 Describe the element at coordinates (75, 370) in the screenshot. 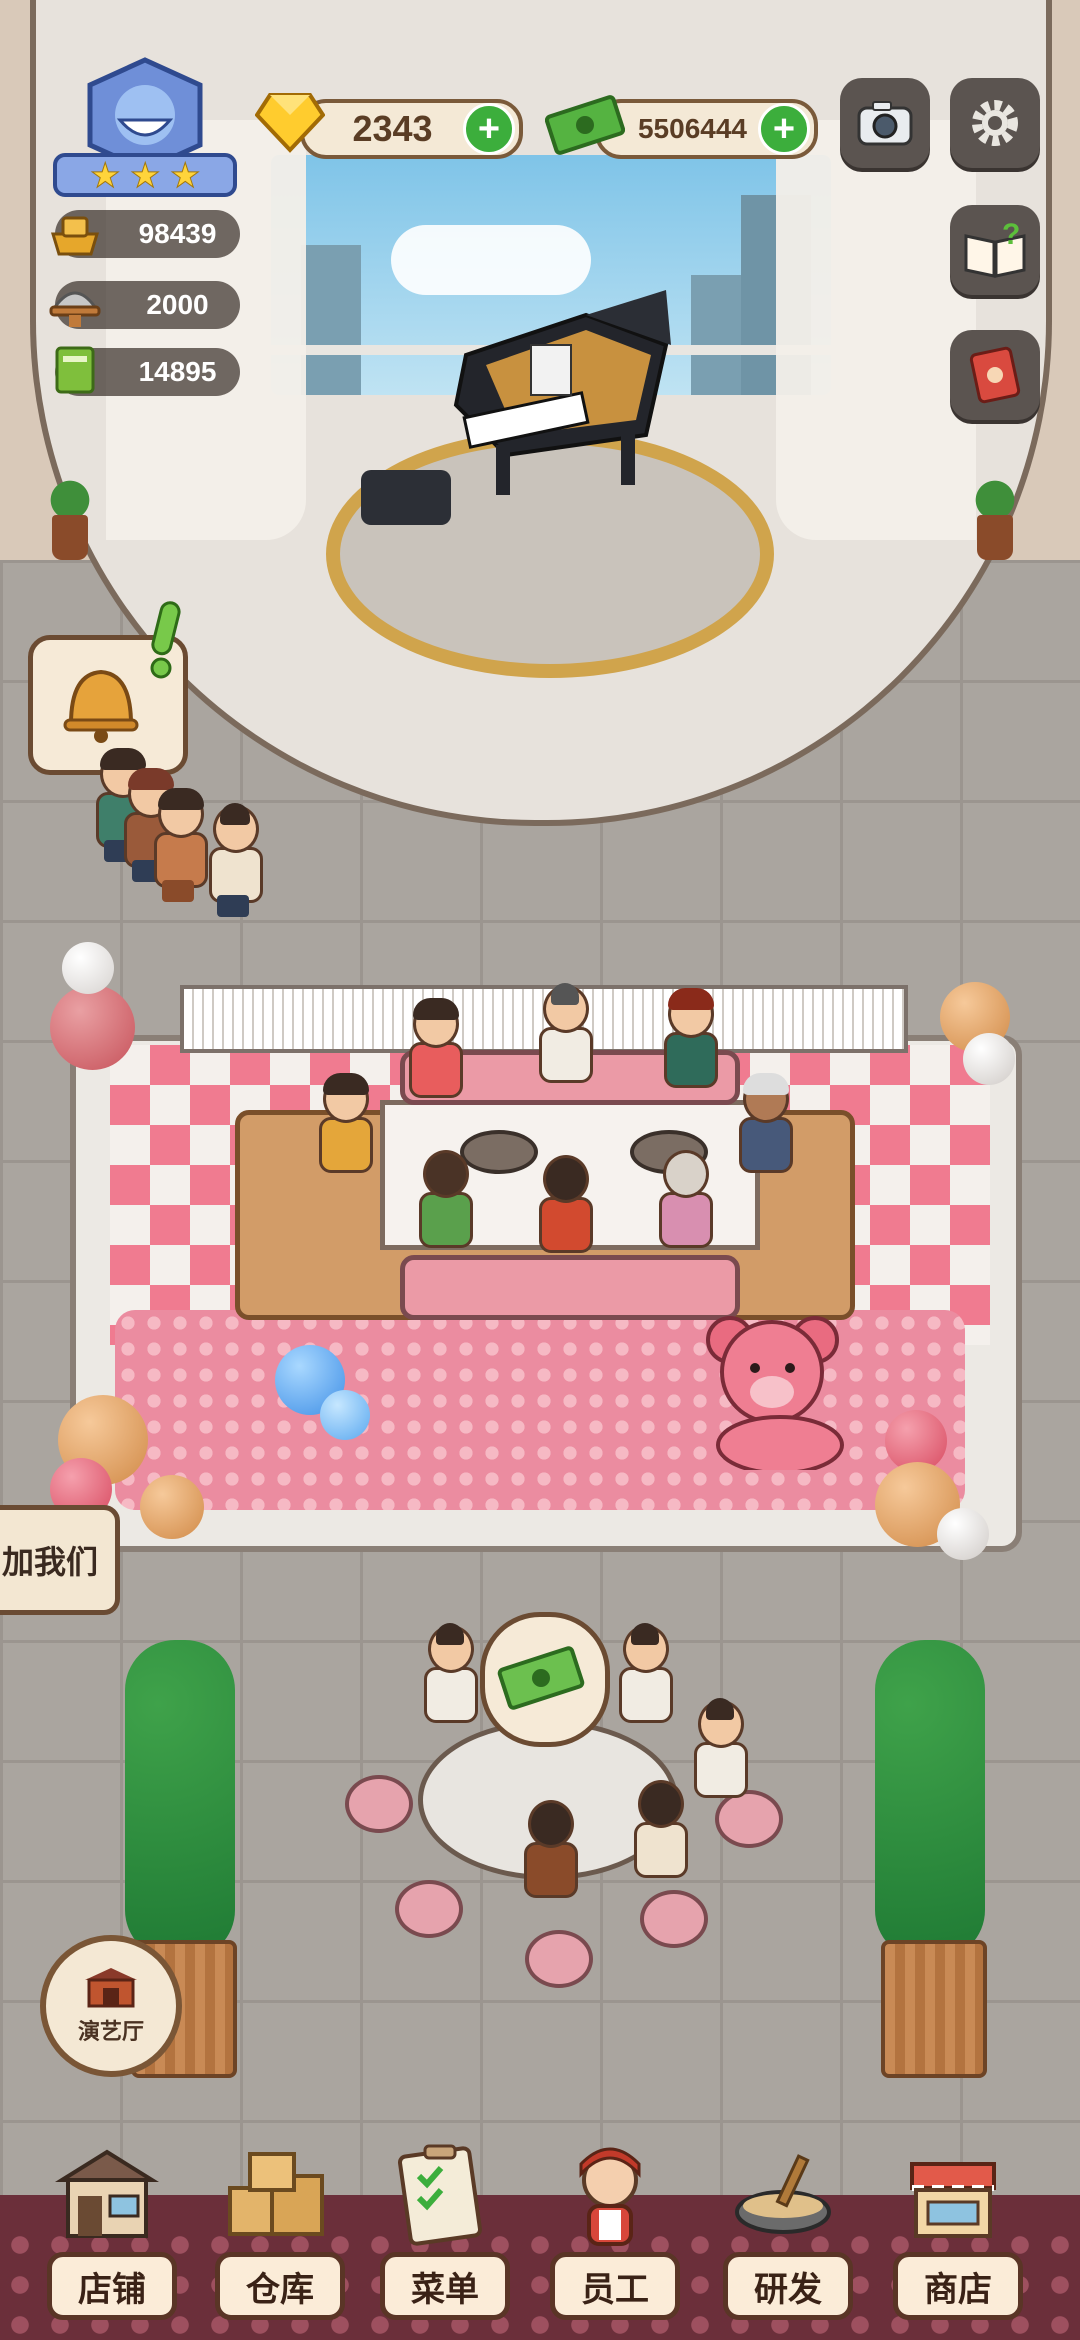

I see `recipe-book-stat-icon` at that location.